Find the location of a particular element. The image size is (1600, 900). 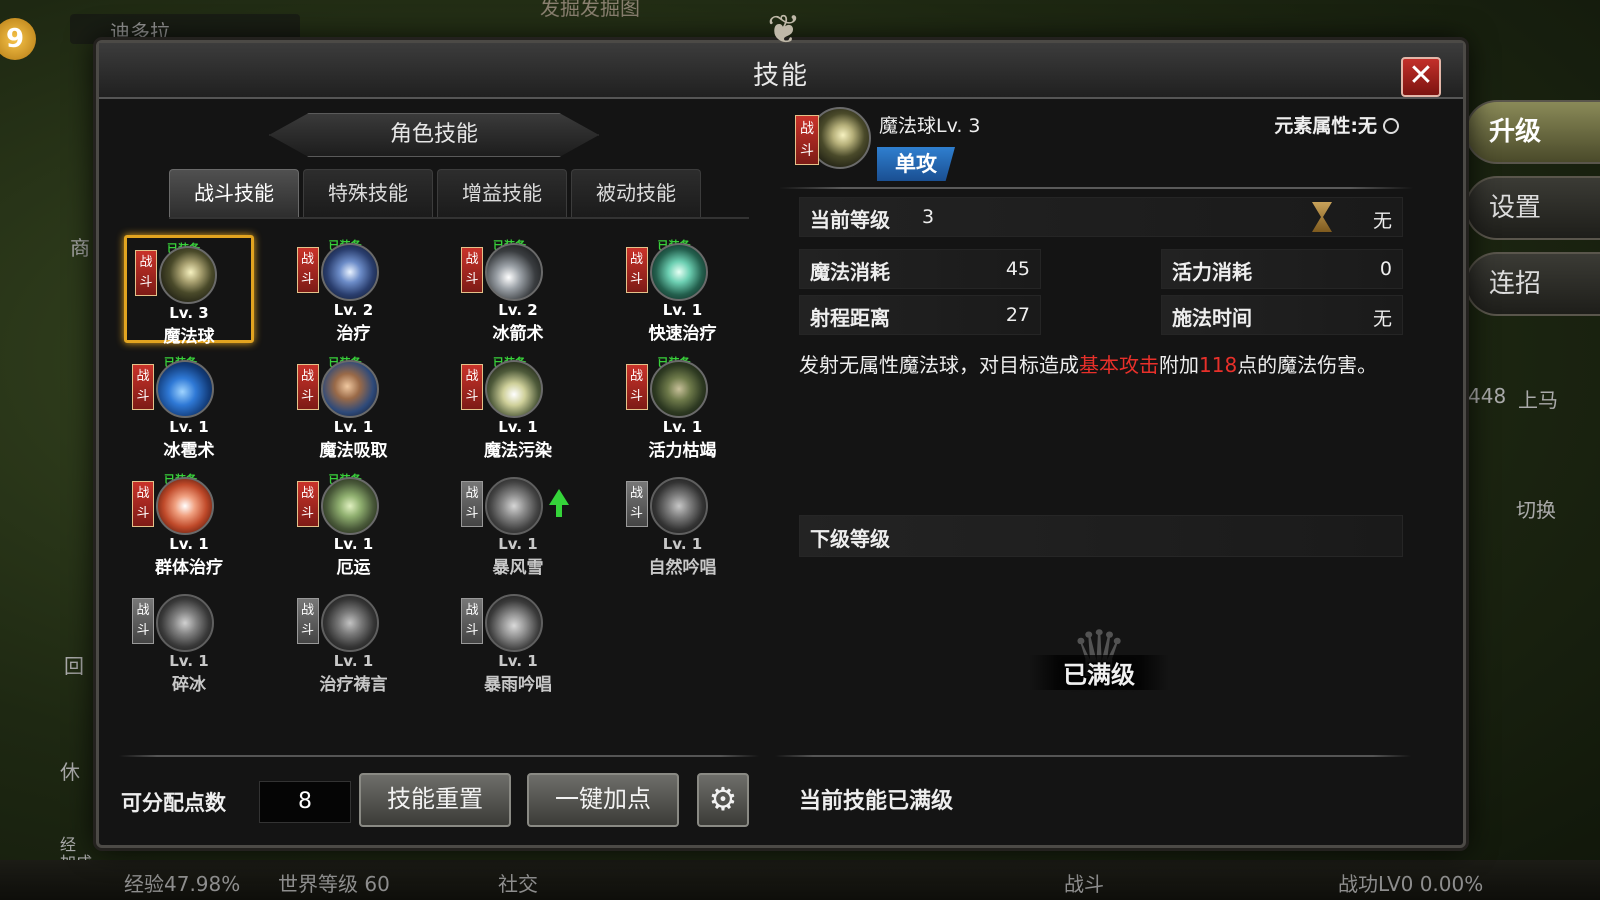

auto-assign-button: 一键加点 is located at coordinates (603, 800).